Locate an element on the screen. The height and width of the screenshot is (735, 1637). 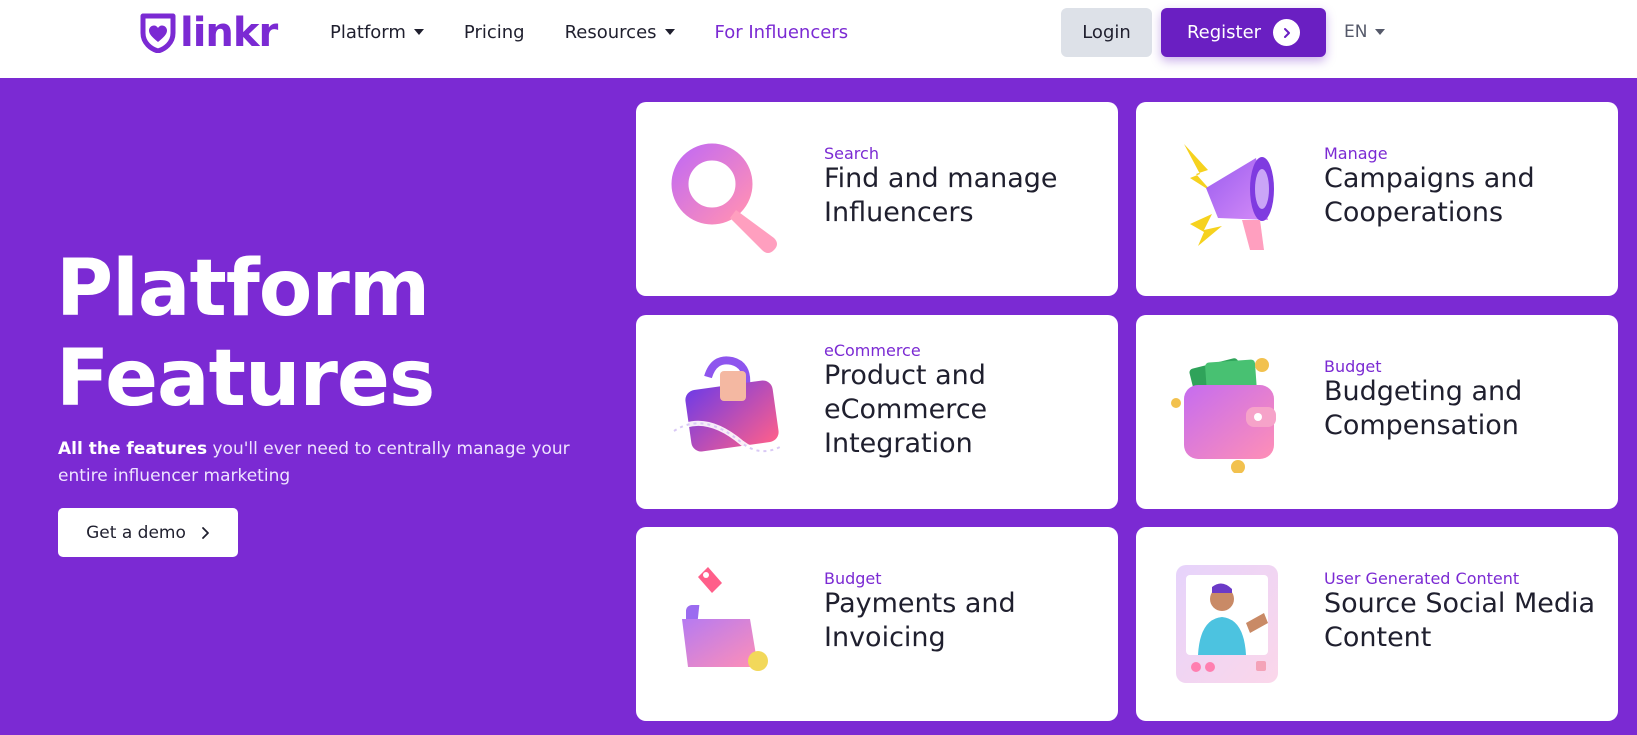
login-button: Login is located at coordinates (1106, 32).